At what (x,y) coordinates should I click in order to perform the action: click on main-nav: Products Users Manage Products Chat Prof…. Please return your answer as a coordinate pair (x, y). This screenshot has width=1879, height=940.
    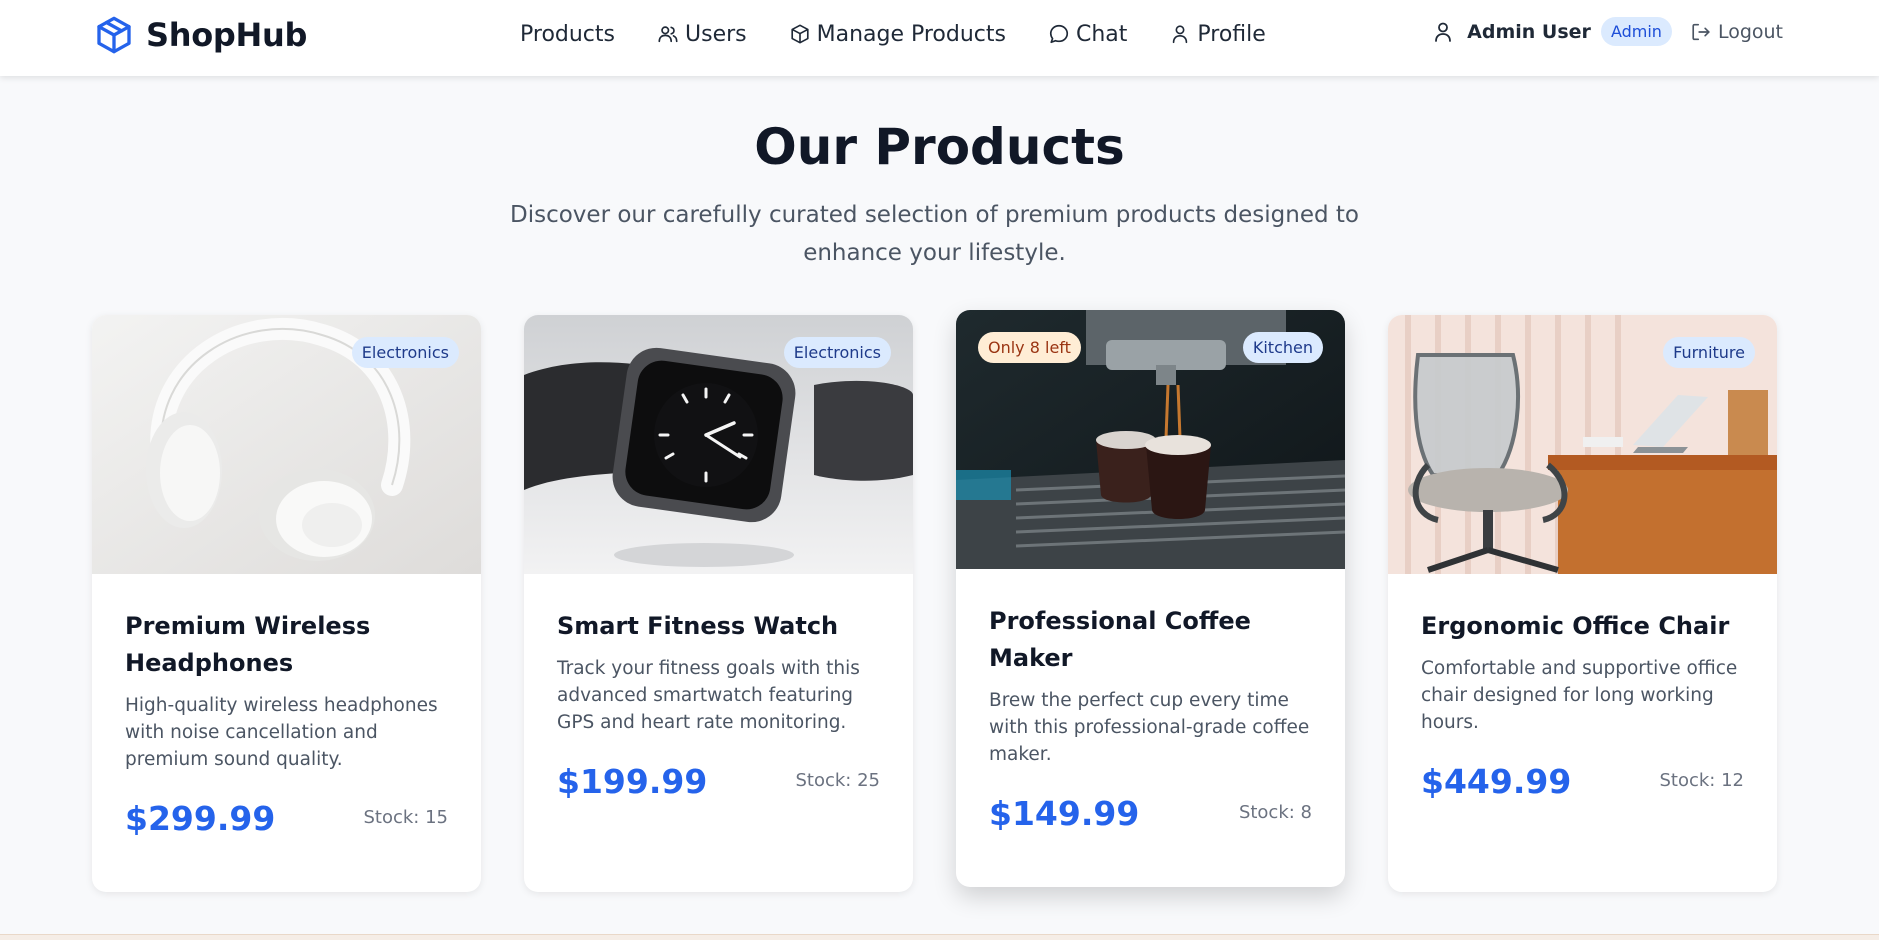
    Looking at the image, I should click on (893, 34).